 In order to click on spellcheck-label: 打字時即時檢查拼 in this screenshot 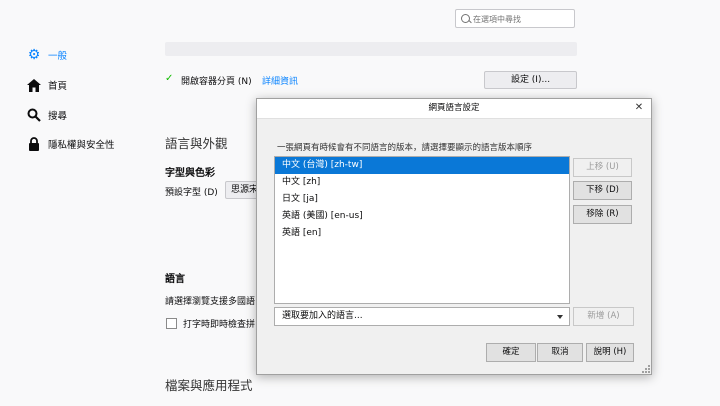, I will do `click(219, 325)`.